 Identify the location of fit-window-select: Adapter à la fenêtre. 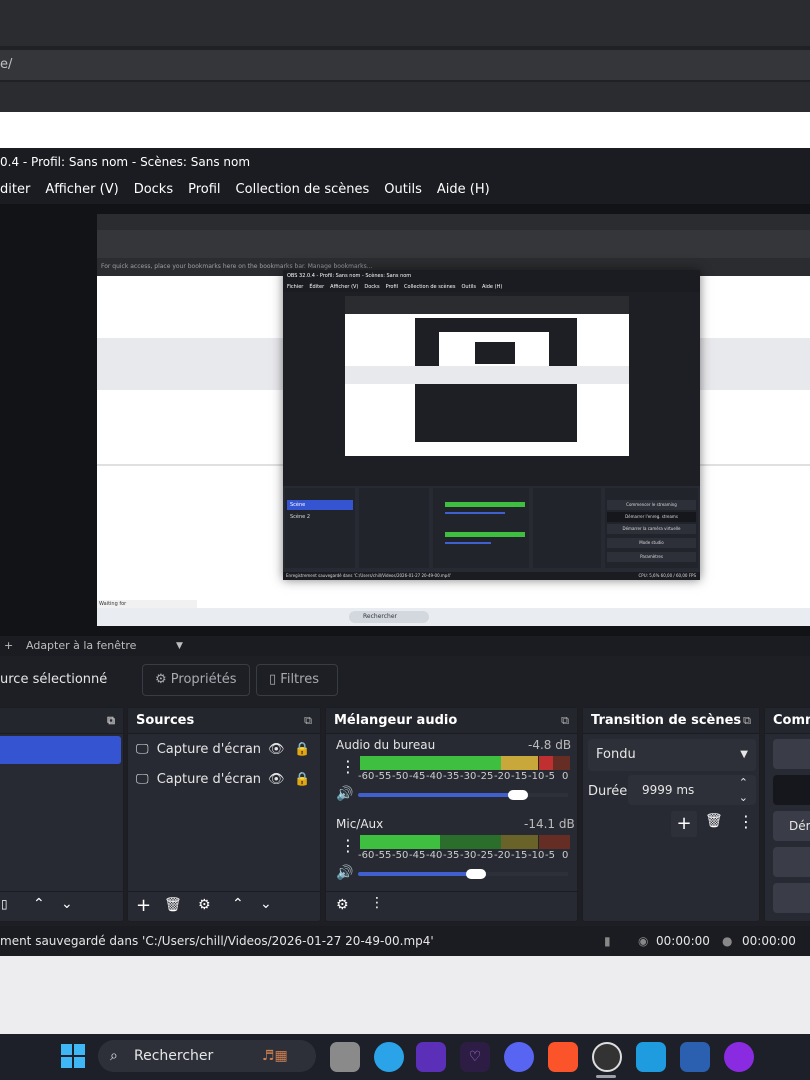
(81, 646).